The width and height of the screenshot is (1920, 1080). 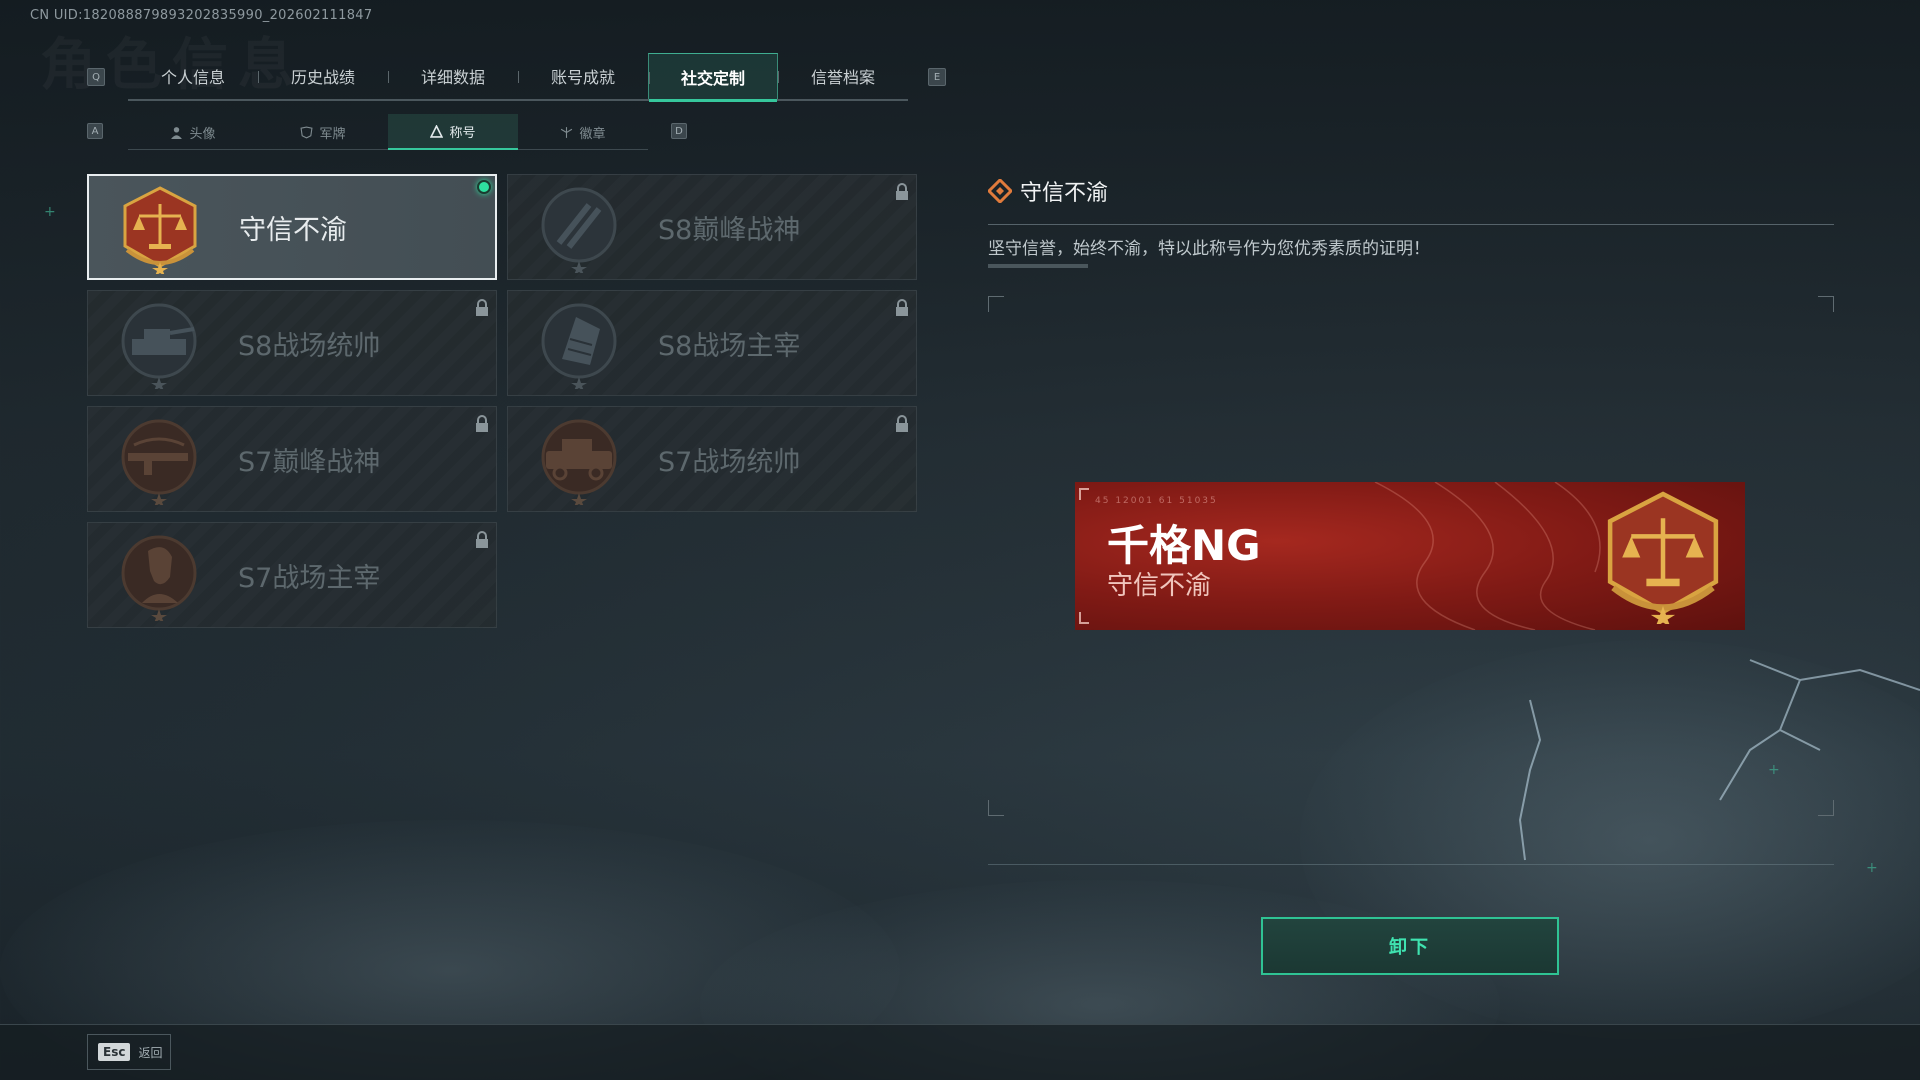 What do you see at coordinates (583, 76) in the screenshot?
I see `tab-achievements: 账号成就` at bounding box center [583, 76].